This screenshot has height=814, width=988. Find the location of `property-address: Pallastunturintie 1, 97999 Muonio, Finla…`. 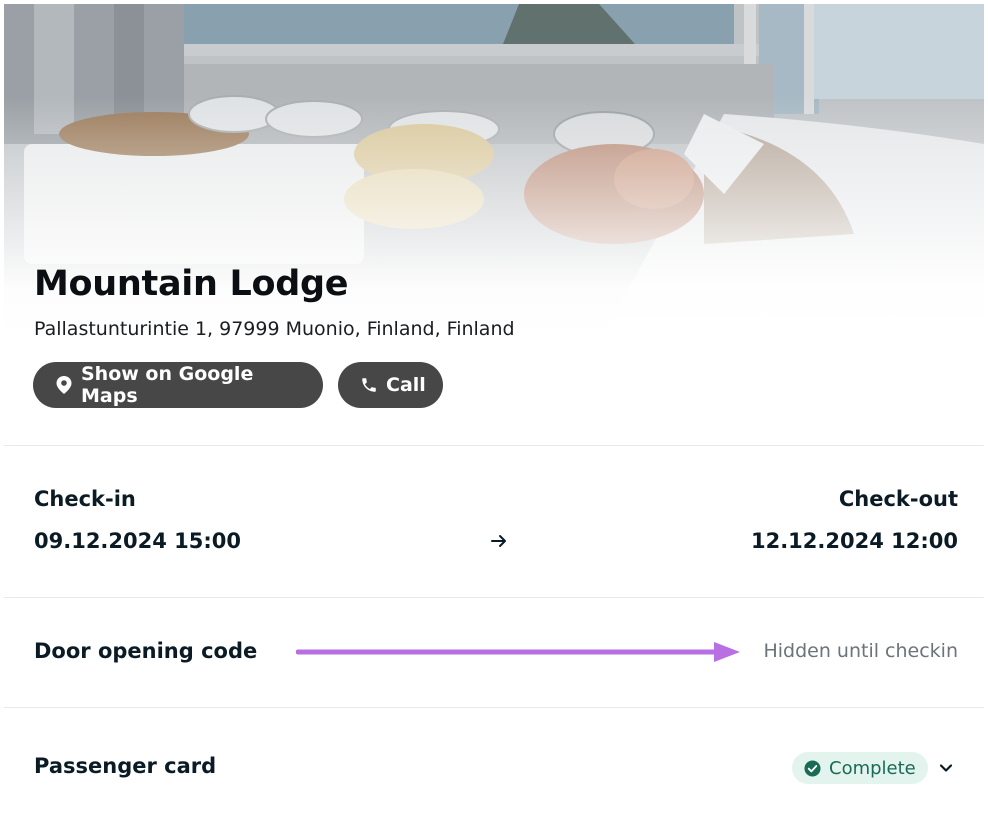

property-address: Pallastunturintie 1, 97999 Muonio, Finla… is located at coordinates (274, 329).